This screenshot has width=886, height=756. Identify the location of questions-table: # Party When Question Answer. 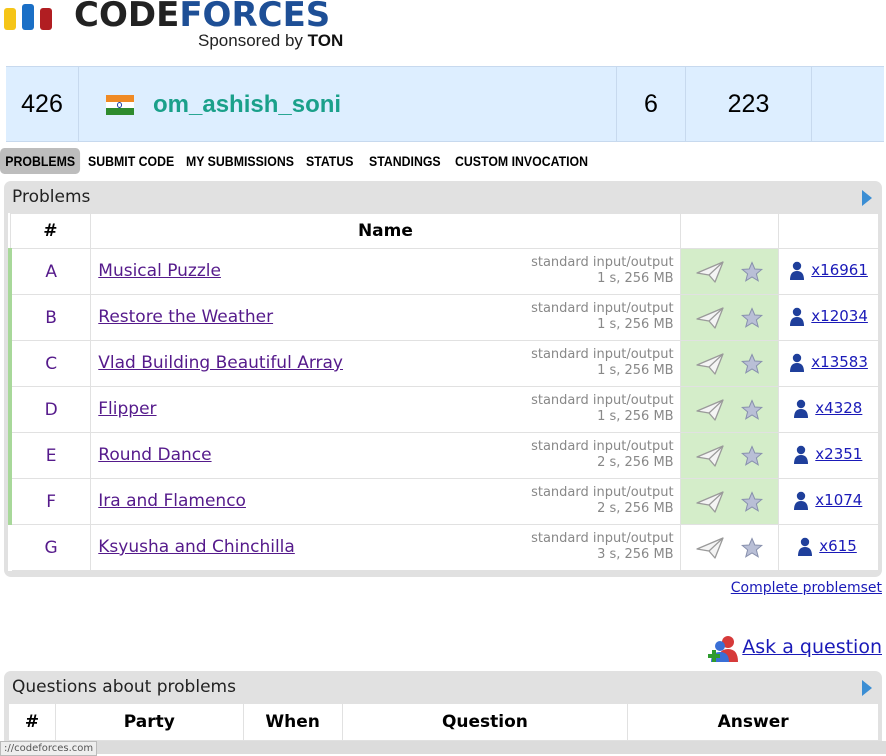
(443, 722).